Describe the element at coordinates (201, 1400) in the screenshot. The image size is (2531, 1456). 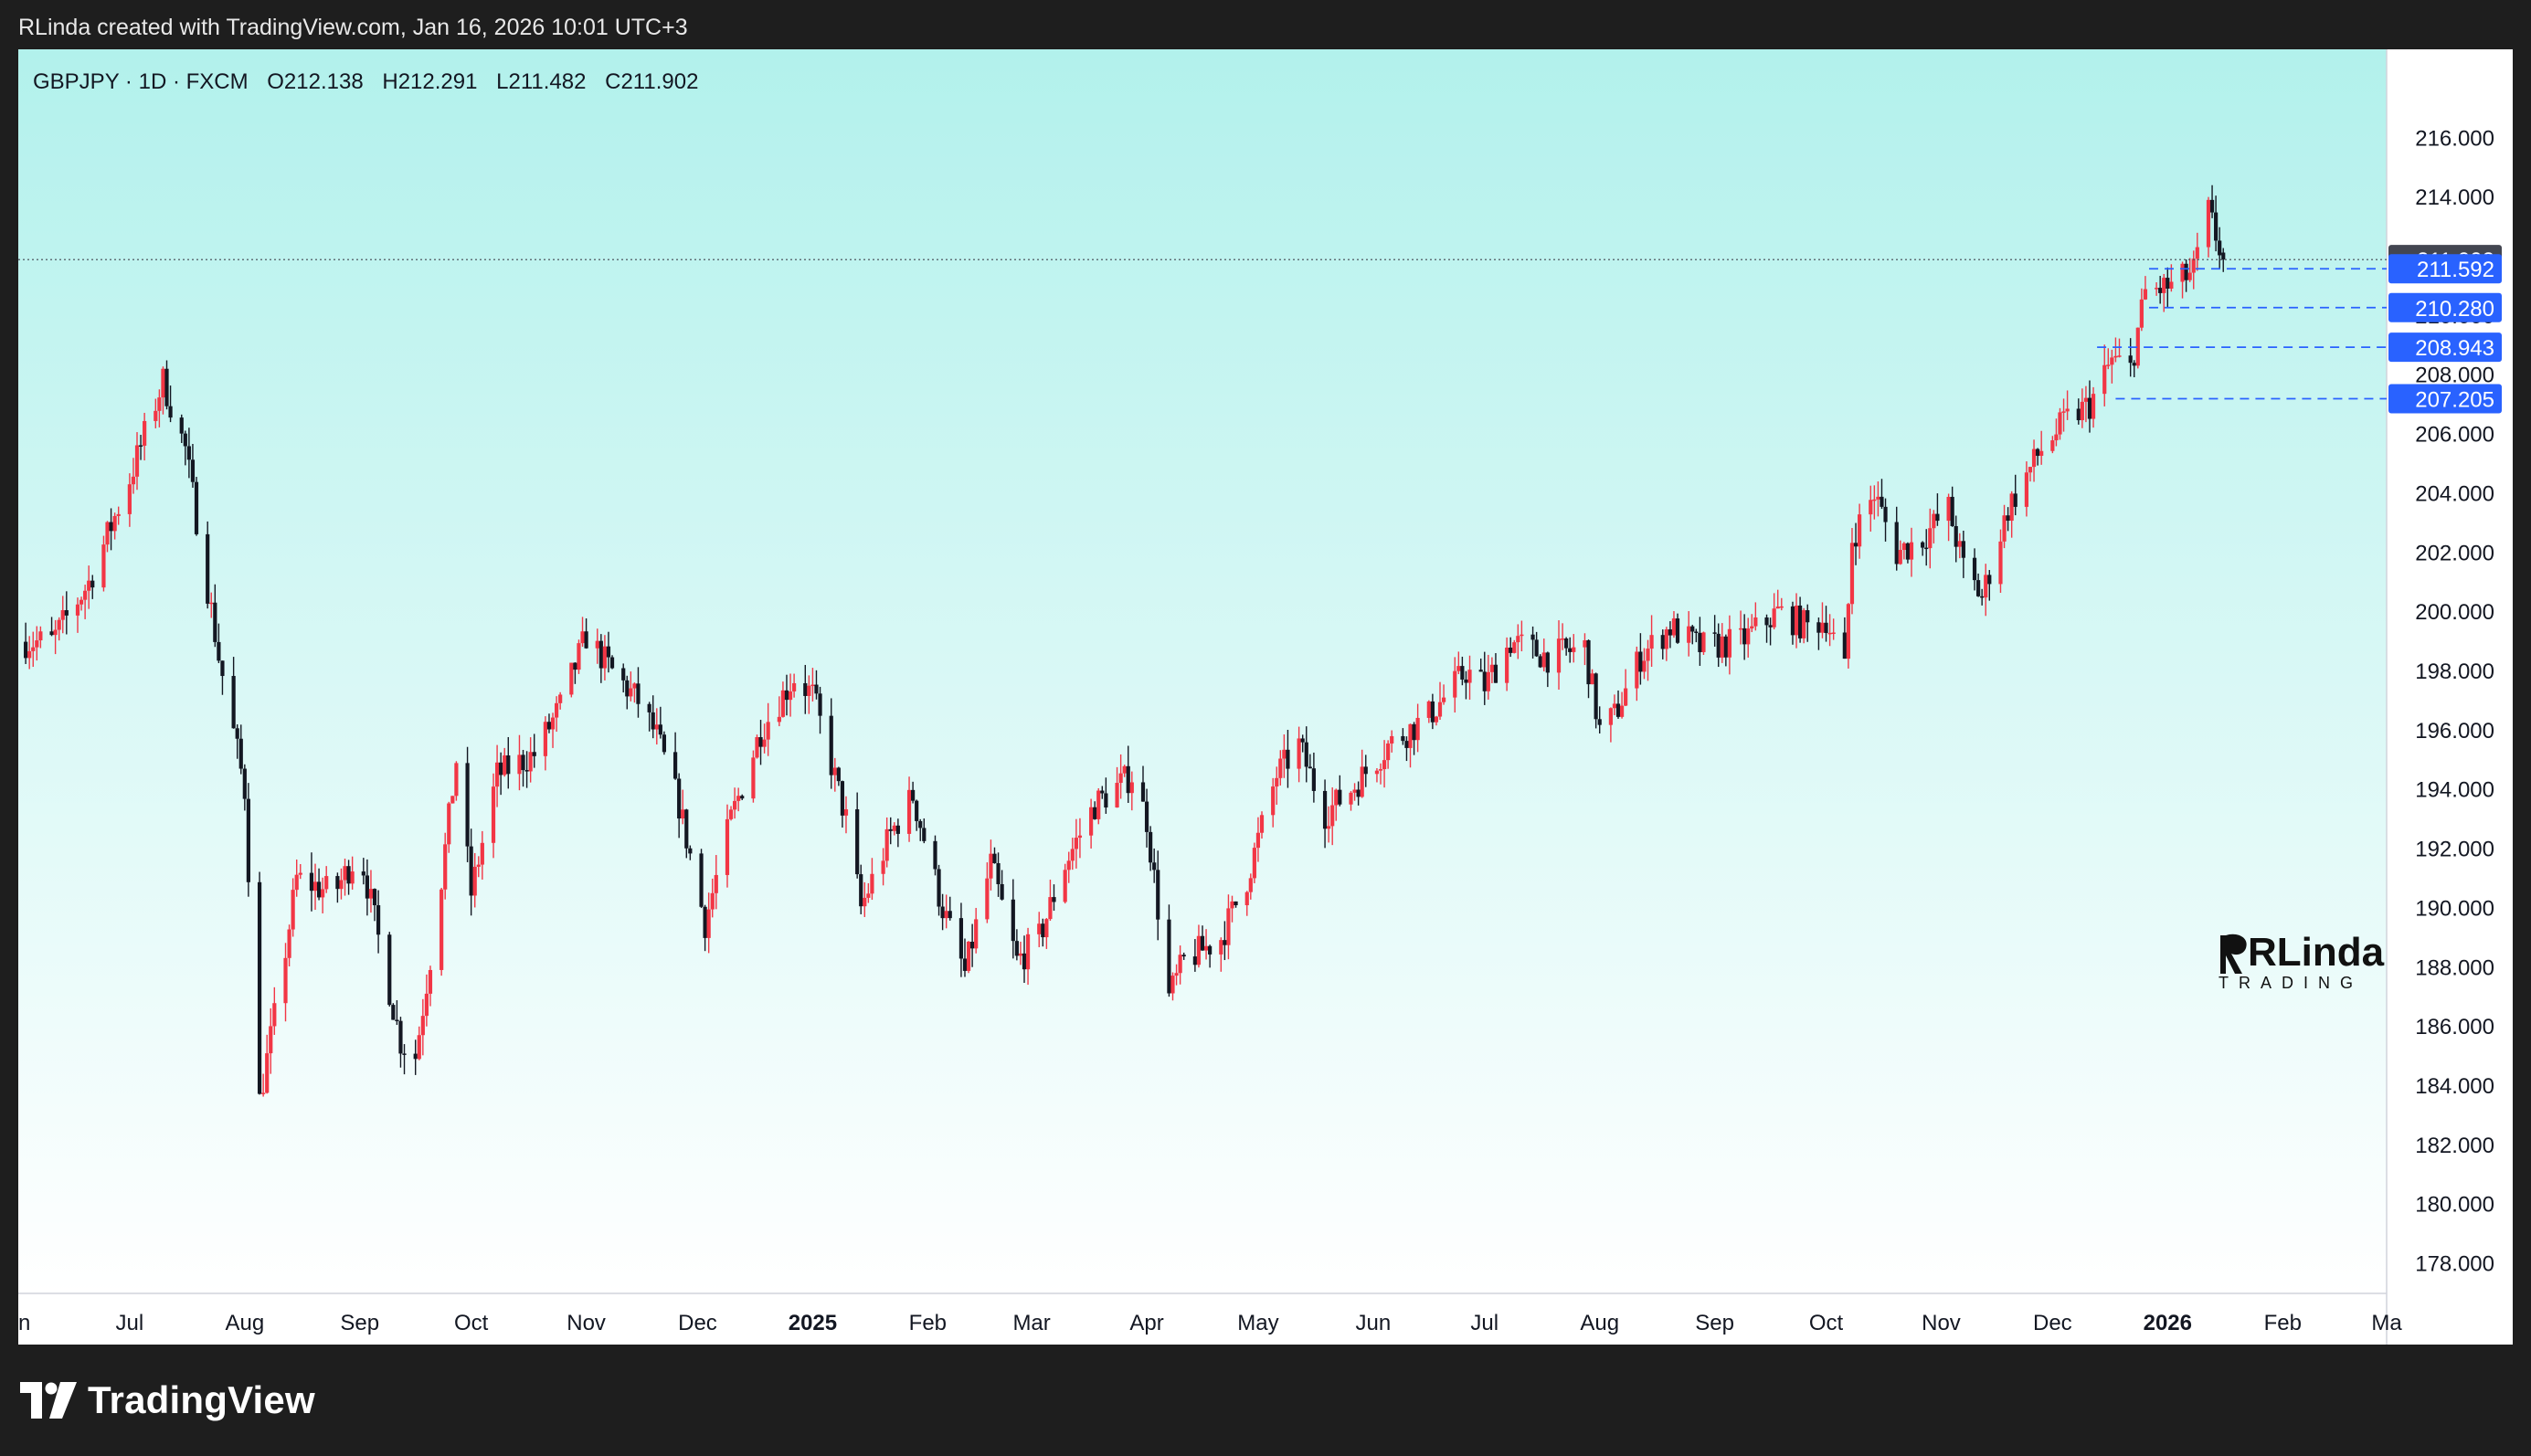
I see `tradingview-brand: TradingView` at that location.